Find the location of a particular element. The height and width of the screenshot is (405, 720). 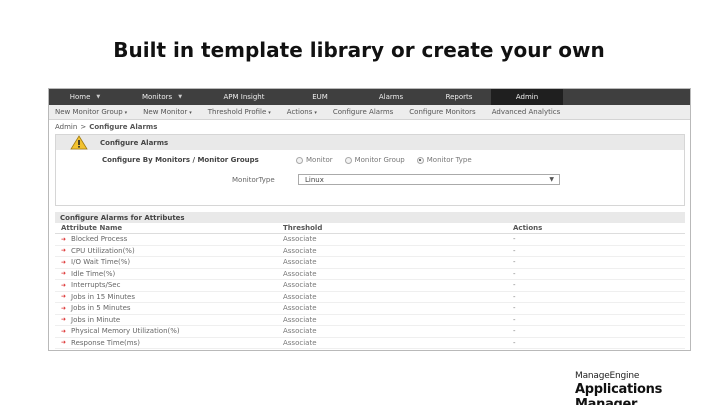

monitor-type-row: MonitorType Linux ▼ is located at coordinates (396, 179).